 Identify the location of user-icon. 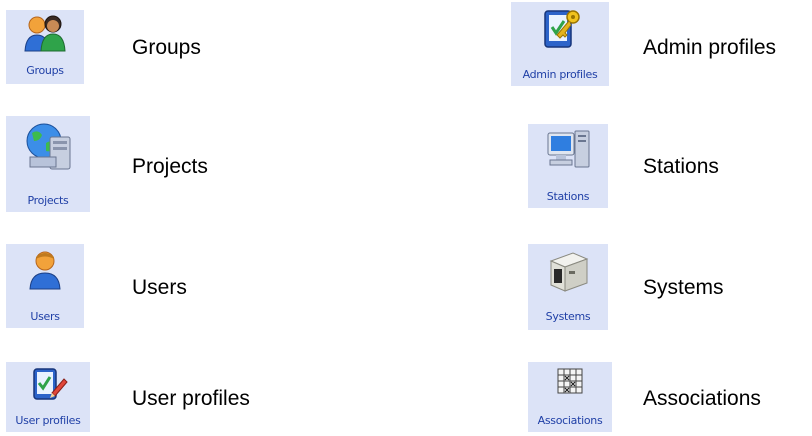
(45, 270).